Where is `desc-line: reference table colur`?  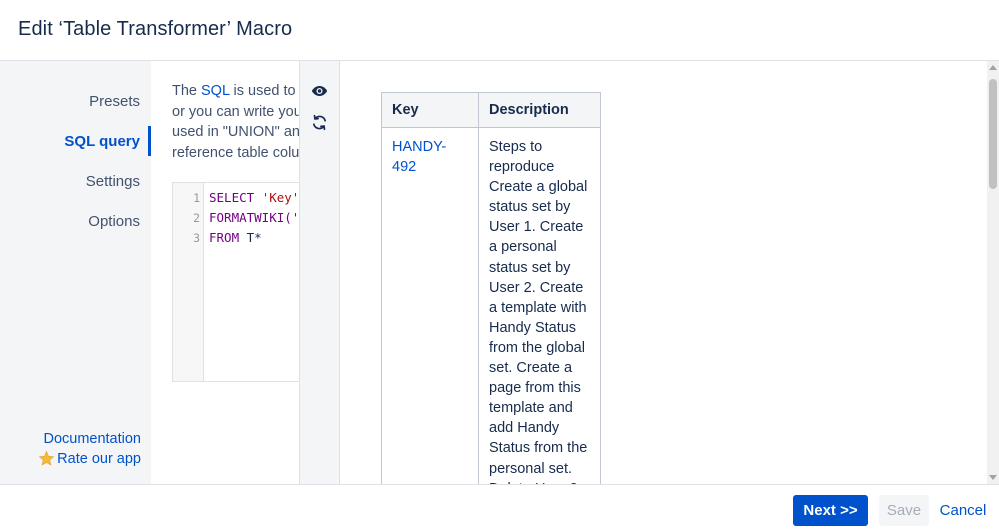
desc-line: reference table colur is located at coordinates (235, 153).